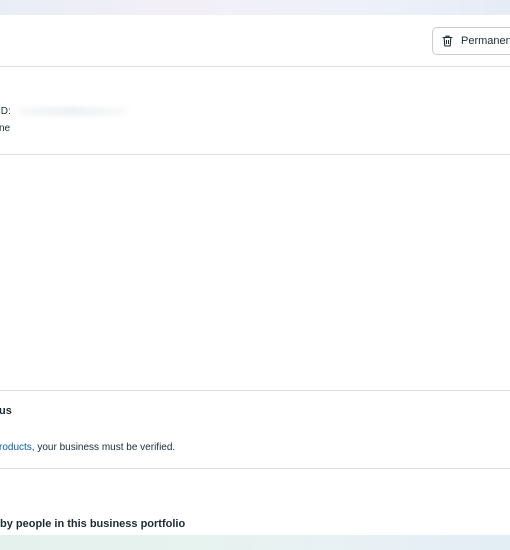  I want to click on permanently-delete-label: Permanen, so click(485, 41).